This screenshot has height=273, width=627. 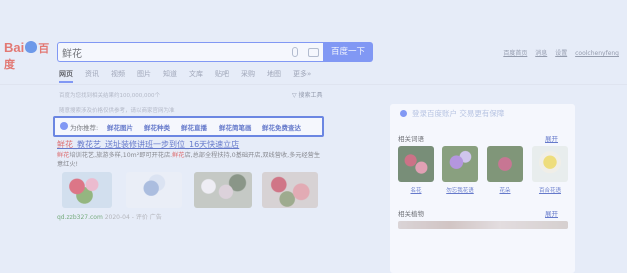 I want to click on flower-name-link: 百合花语, so click(x=550, y=190).